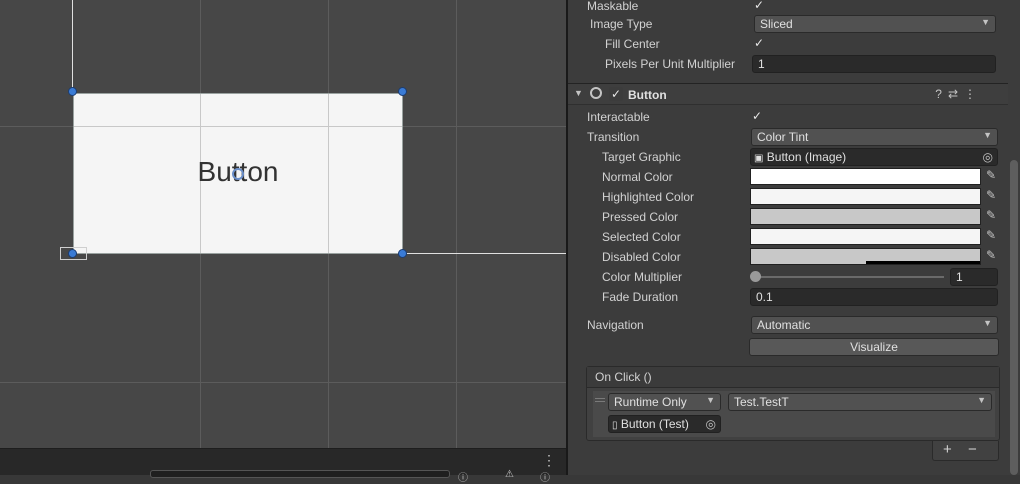  I want to click on target-object-field: ▯ Button (Test) ◎, so click(664, 424).